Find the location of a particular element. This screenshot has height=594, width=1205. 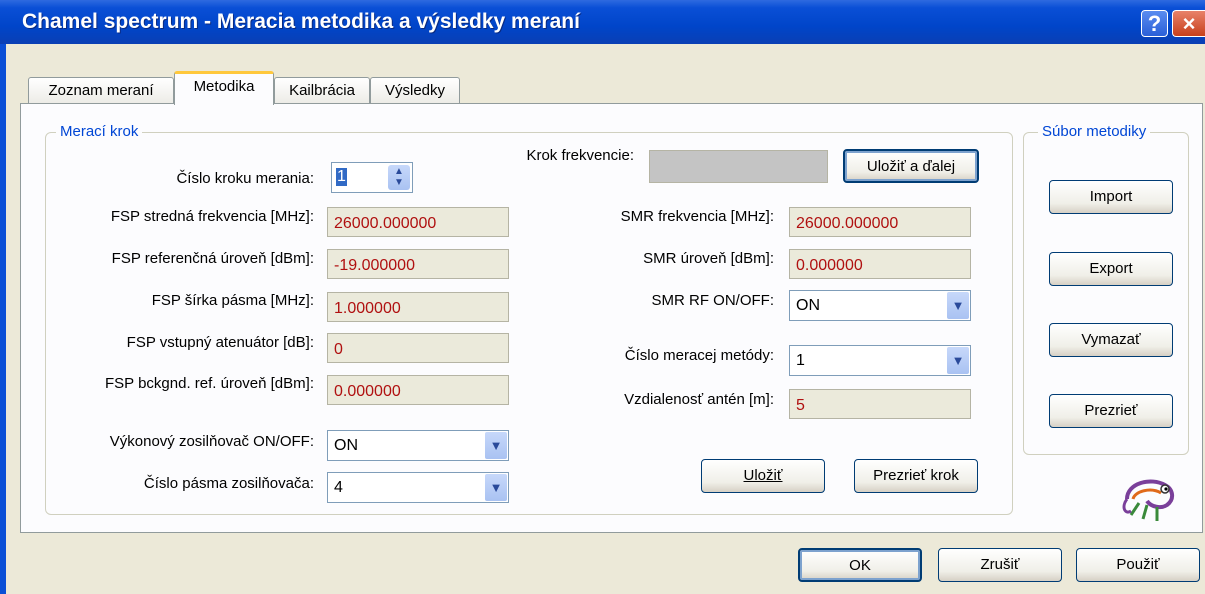

cancel-label: Zrušiť is located at coordinates (1000, 564).